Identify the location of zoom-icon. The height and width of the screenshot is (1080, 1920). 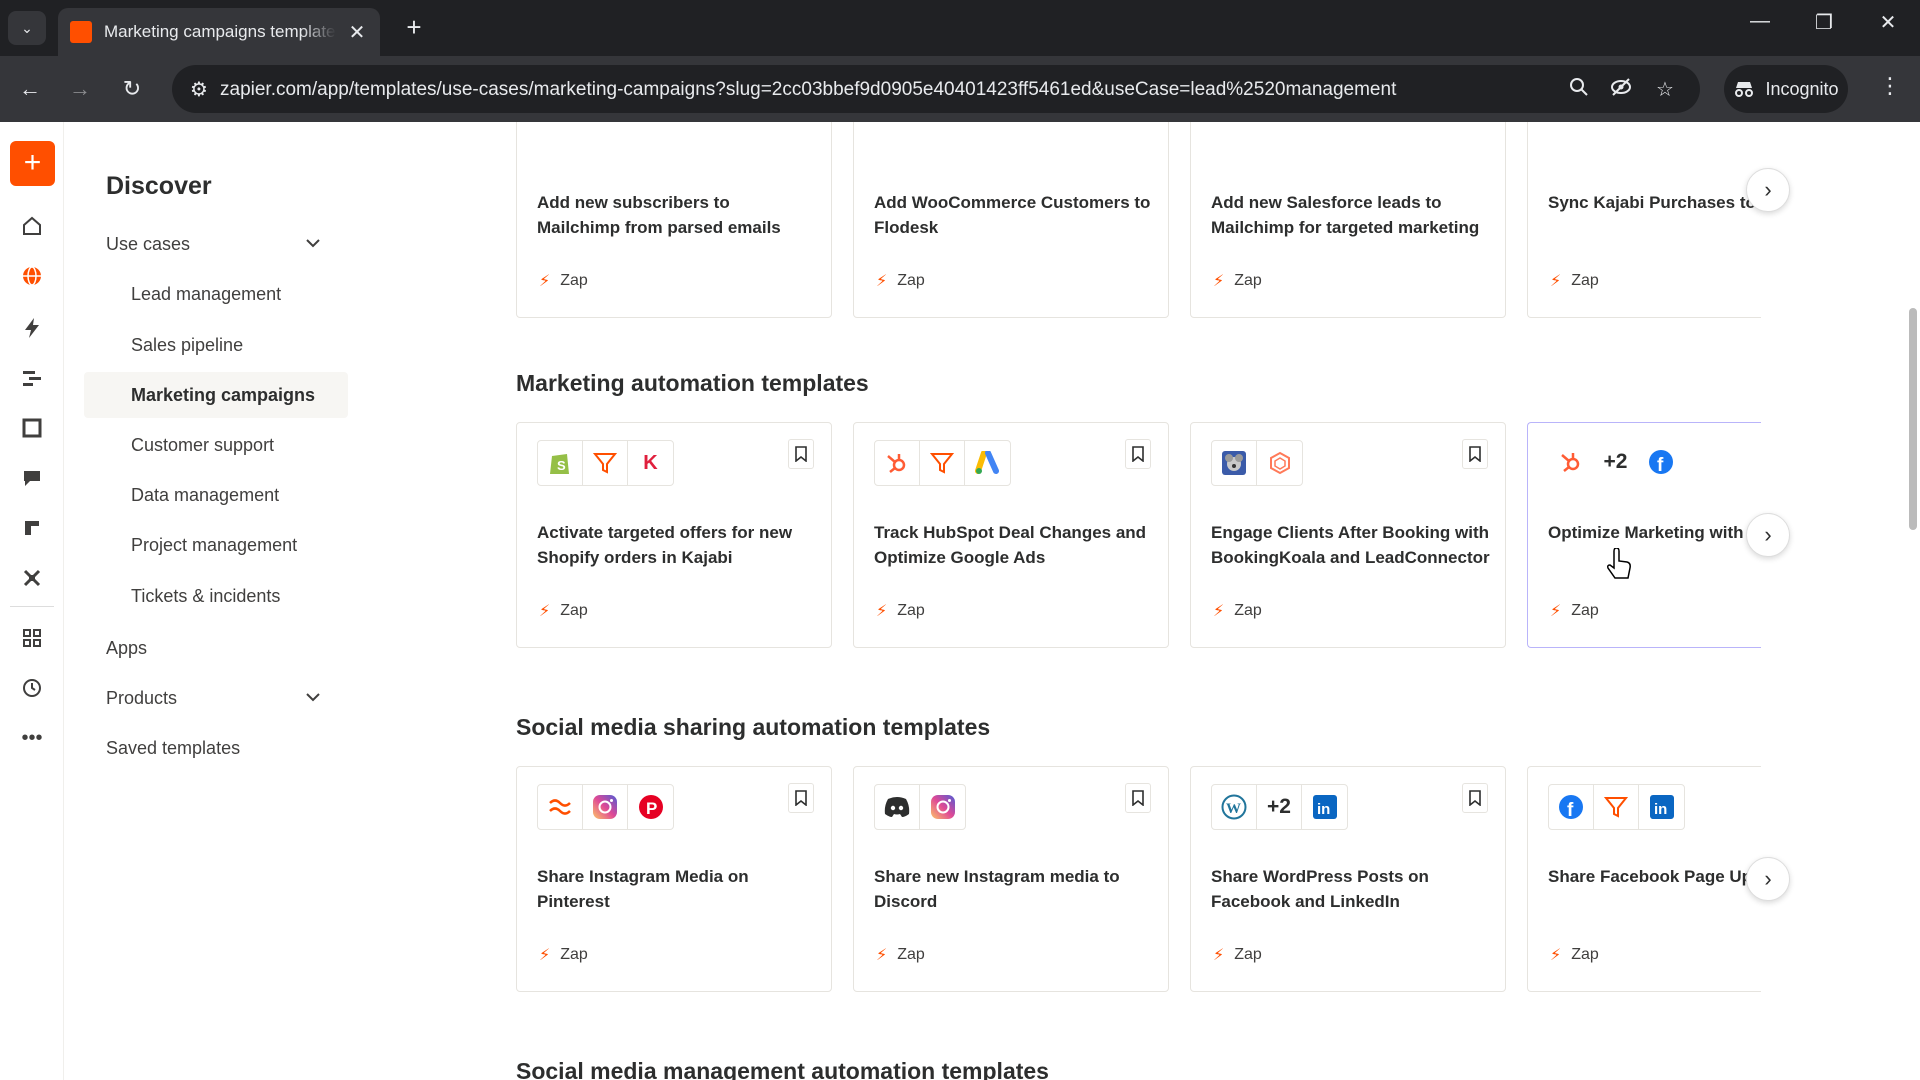
(1579, 90).